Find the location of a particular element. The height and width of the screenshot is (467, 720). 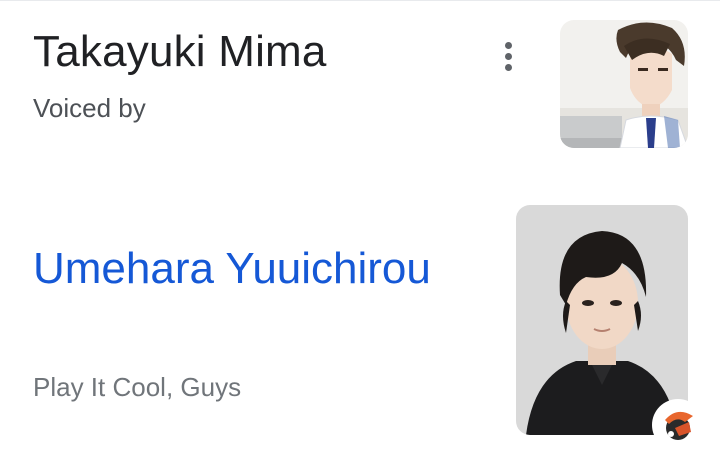

voice-actor-photo is located at coordinates (602, 320).